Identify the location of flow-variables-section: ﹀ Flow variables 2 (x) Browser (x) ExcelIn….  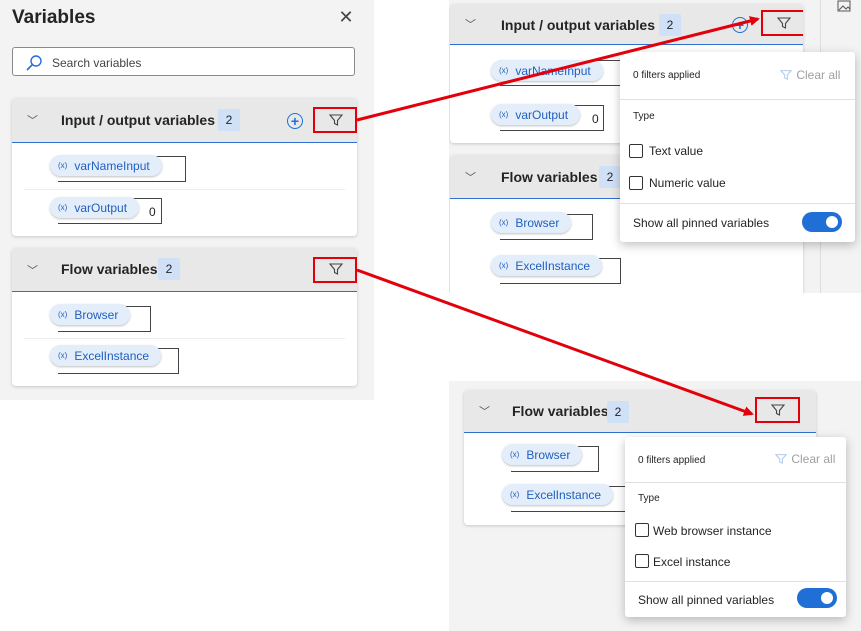
(184, 317).